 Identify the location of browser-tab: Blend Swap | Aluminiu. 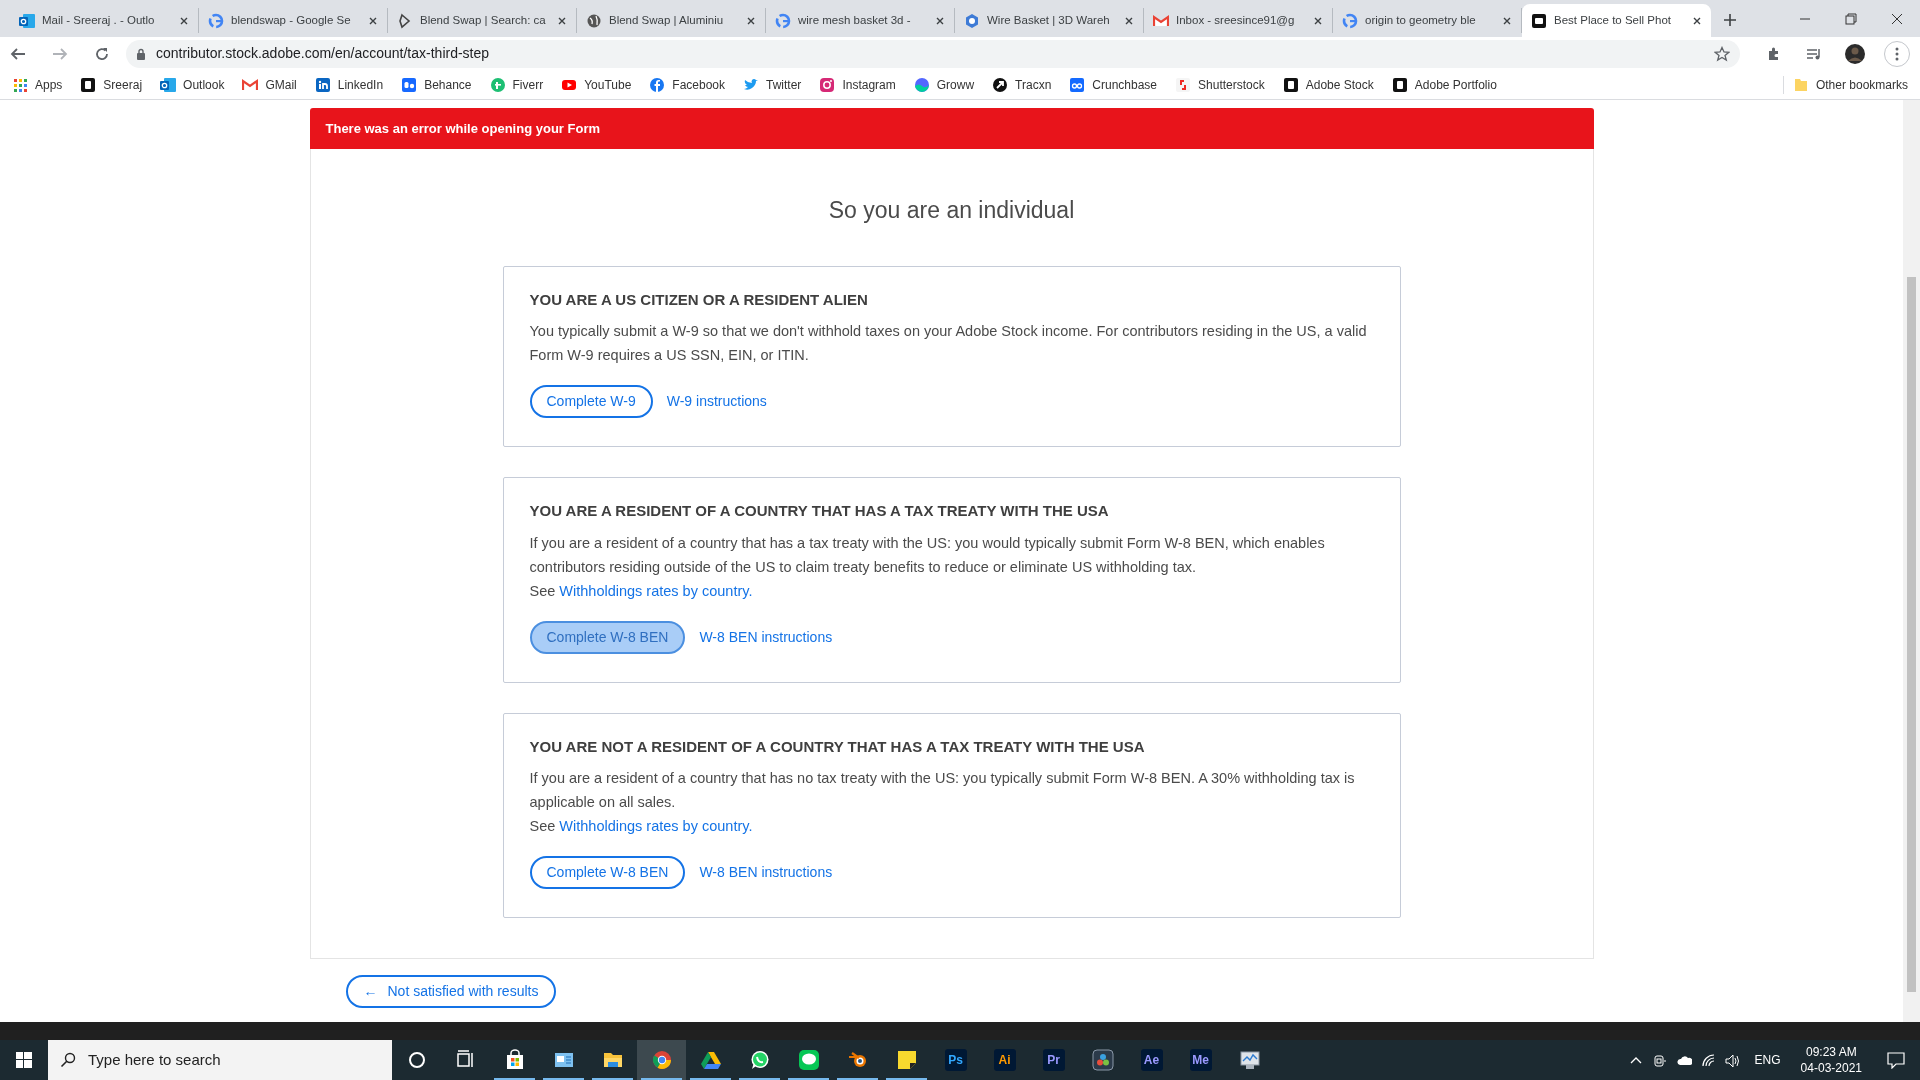
(671, 20).